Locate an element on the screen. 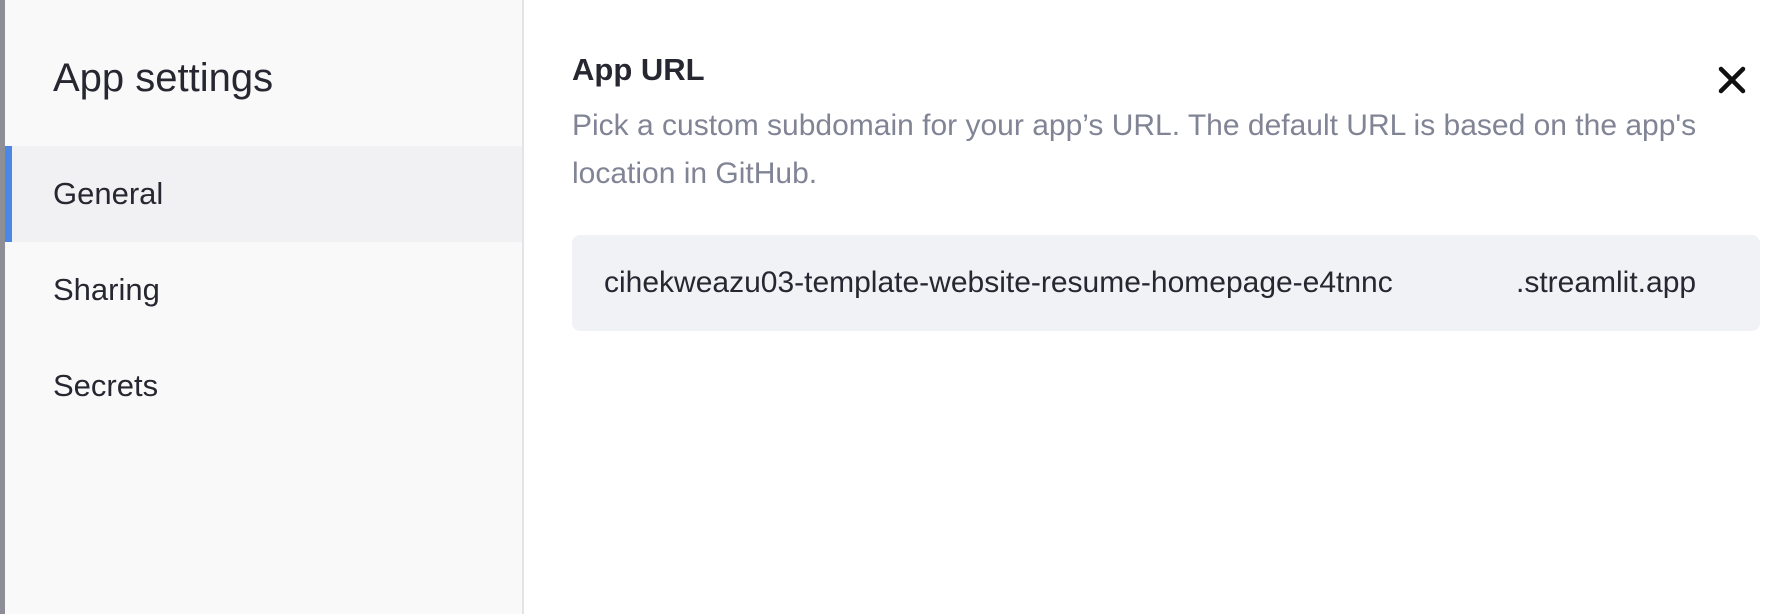 The width and height of the screenshot is (1776, 614). dialog-title: App settings is located at coordinates (163, 78).